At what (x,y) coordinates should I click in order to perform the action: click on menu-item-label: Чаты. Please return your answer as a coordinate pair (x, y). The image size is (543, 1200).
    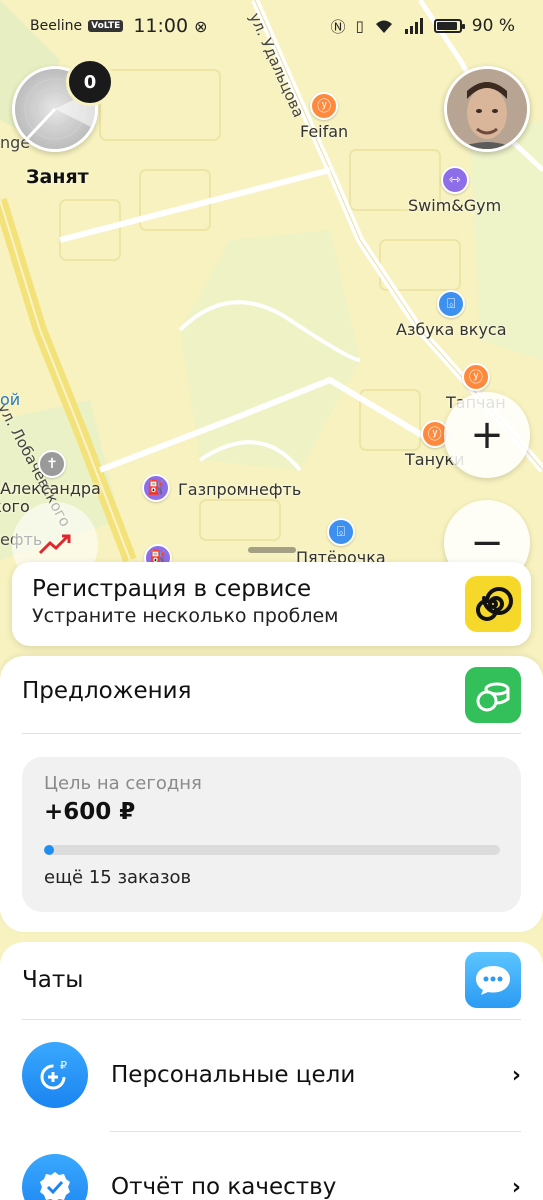
    Looking at the image, I should click on (53, 980).